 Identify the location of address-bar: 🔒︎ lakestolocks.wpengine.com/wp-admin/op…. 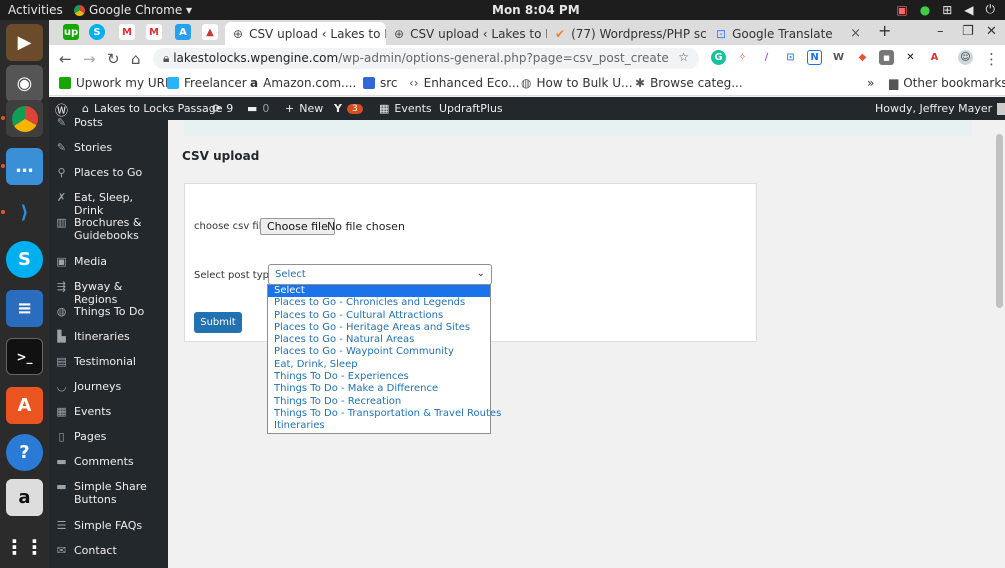
(426, 58).